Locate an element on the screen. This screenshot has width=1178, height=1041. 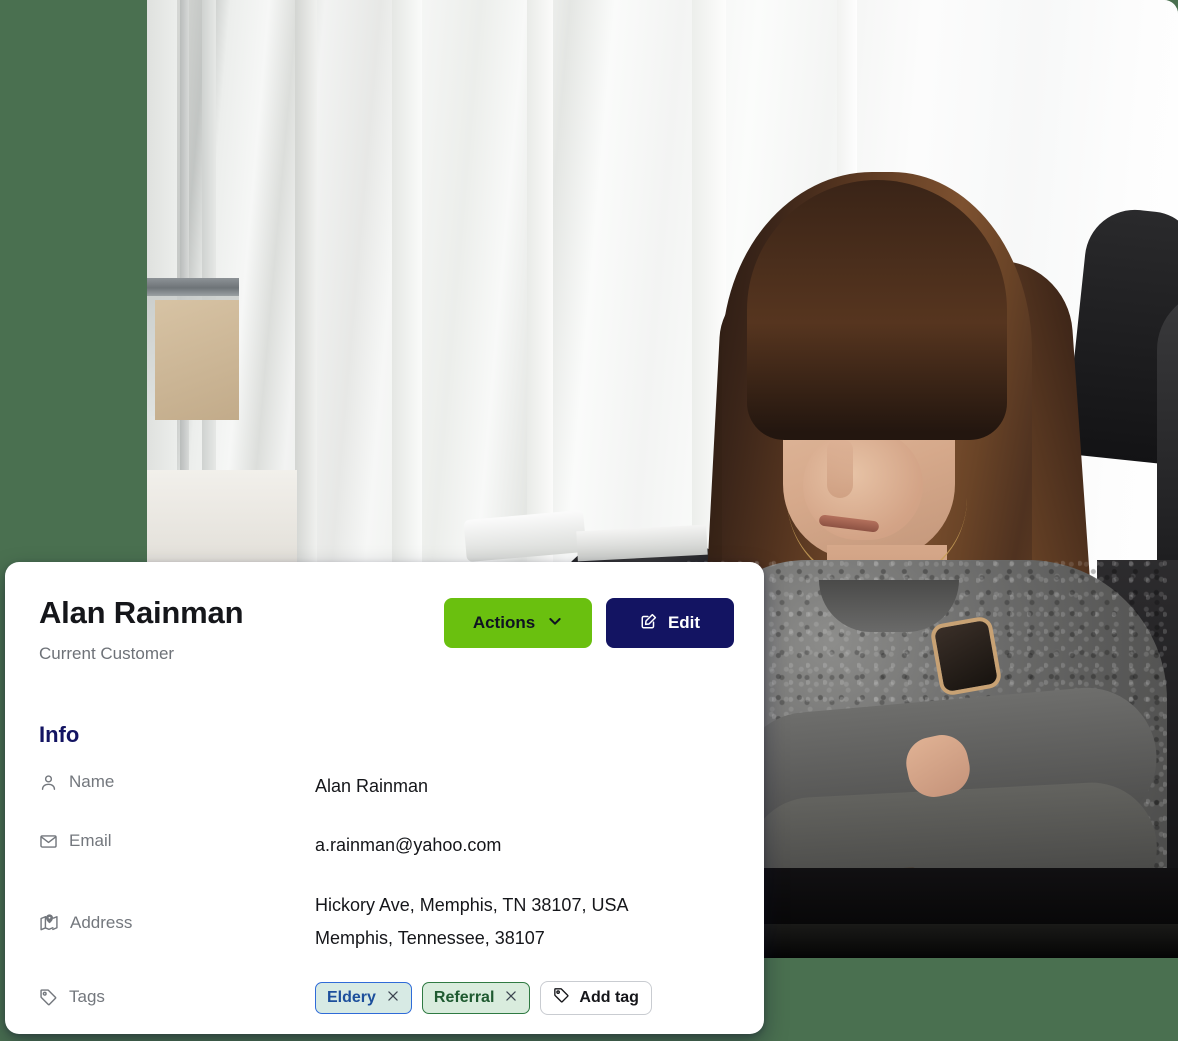
edit-button: Edit is located at coordinates (670, 623).